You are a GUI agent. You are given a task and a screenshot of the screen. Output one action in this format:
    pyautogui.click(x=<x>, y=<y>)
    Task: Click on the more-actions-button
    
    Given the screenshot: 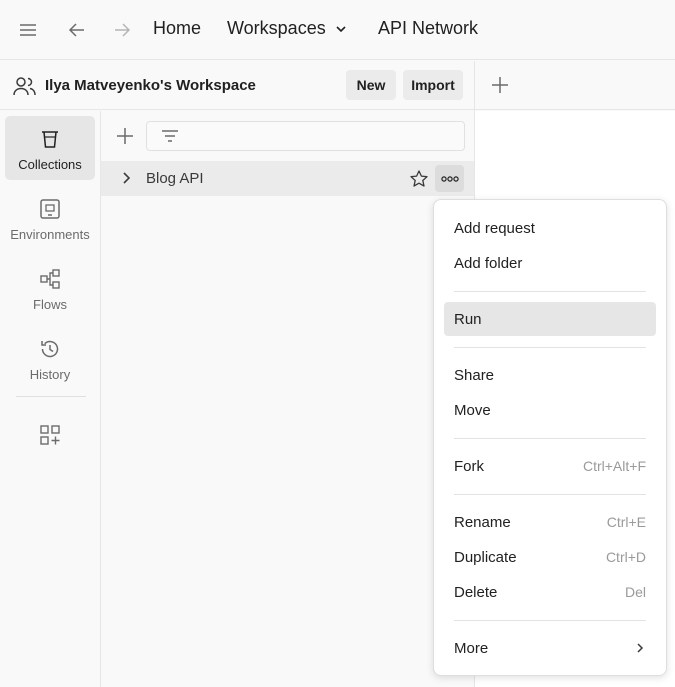 What is the action you would take?
    pyautogui.click(x=449, y=178)
    